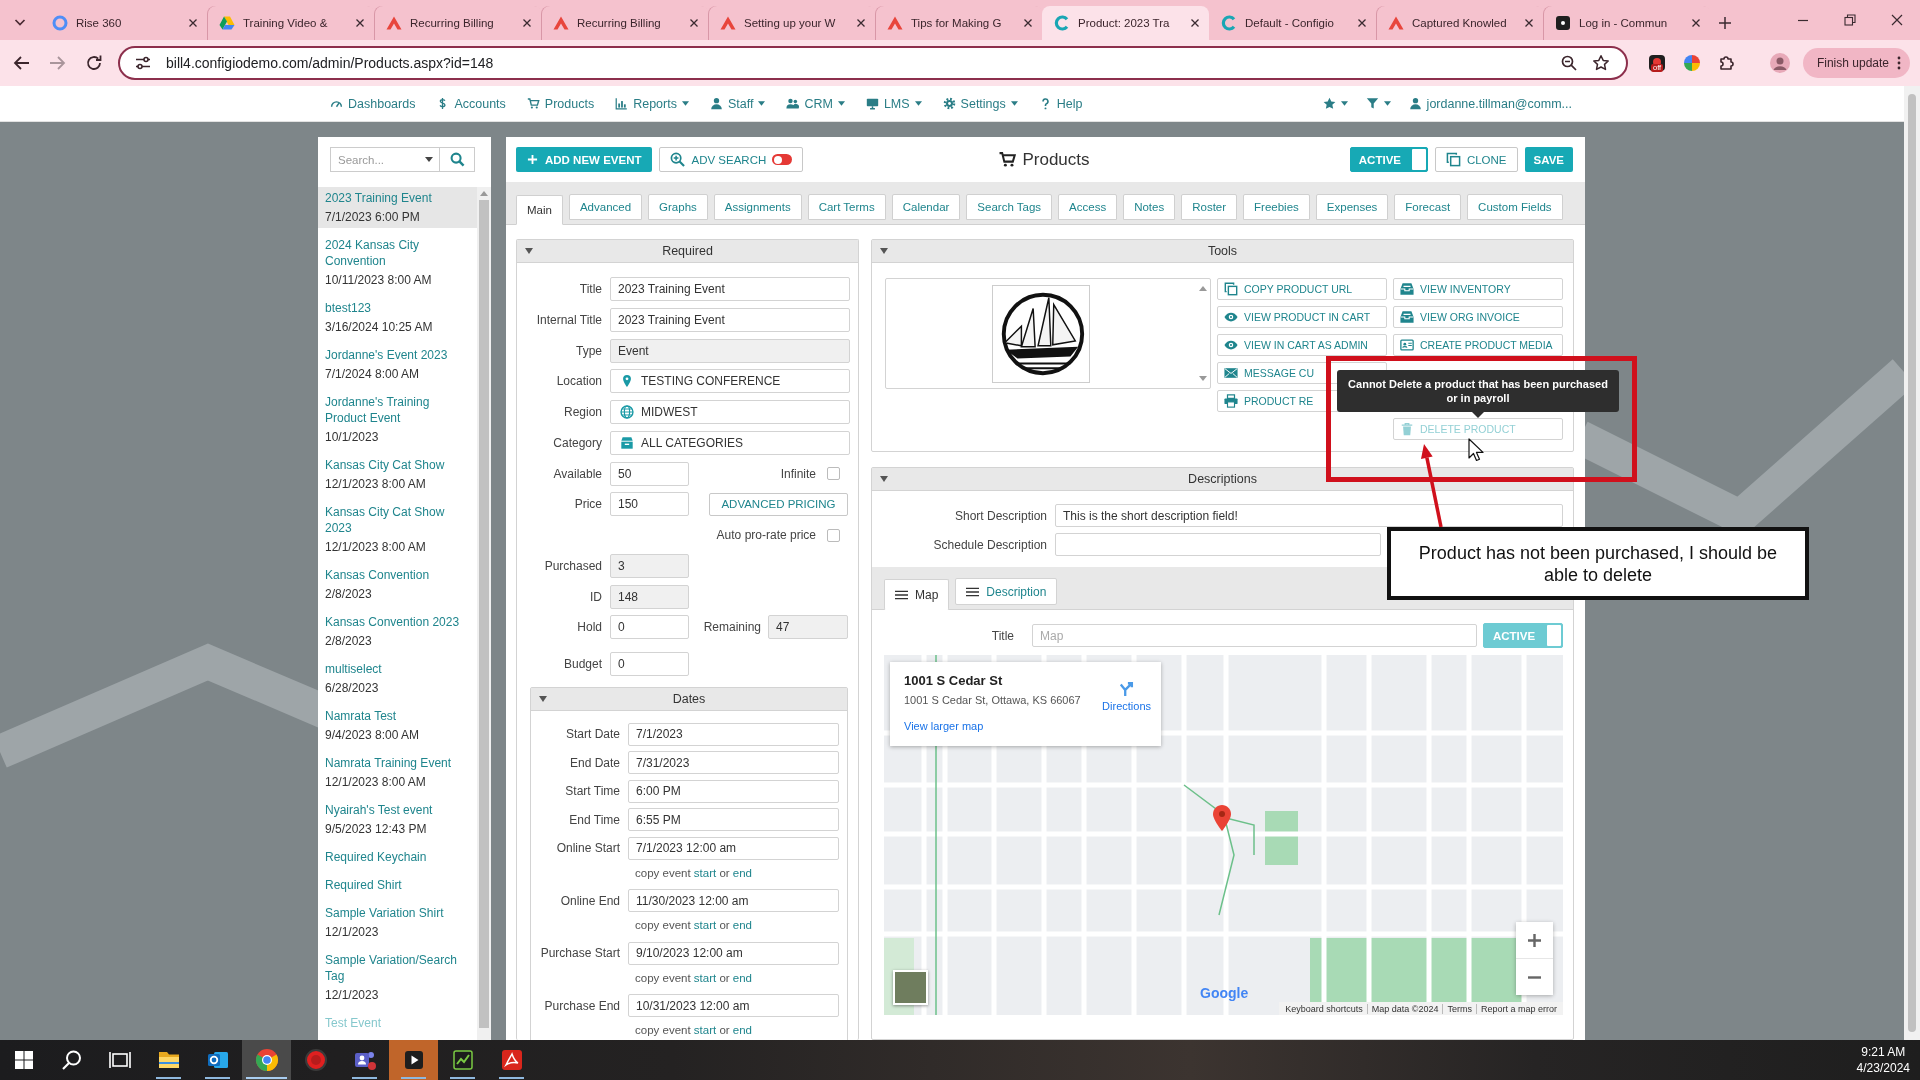 Image resolution: width=1920 pixels, height=1080 pixels. I want to click on tool-button: VIEW ORG INVOICE, so click(1478, 317).